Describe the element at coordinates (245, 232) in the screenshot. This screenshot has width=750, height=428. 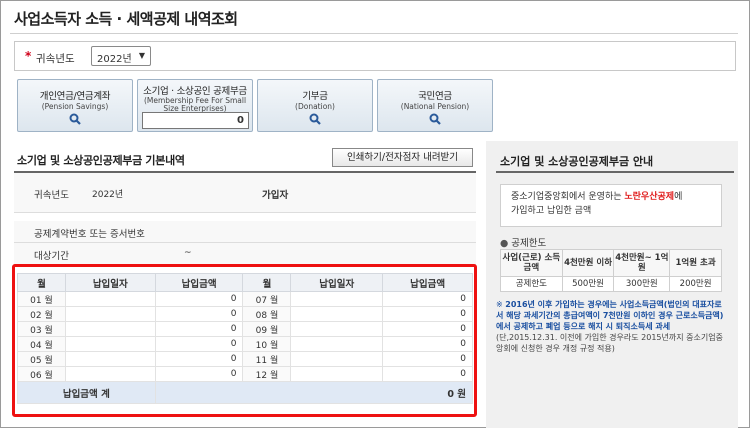
I see `info-row-contract: 공제계약번호 또는 증서번호` at that location.